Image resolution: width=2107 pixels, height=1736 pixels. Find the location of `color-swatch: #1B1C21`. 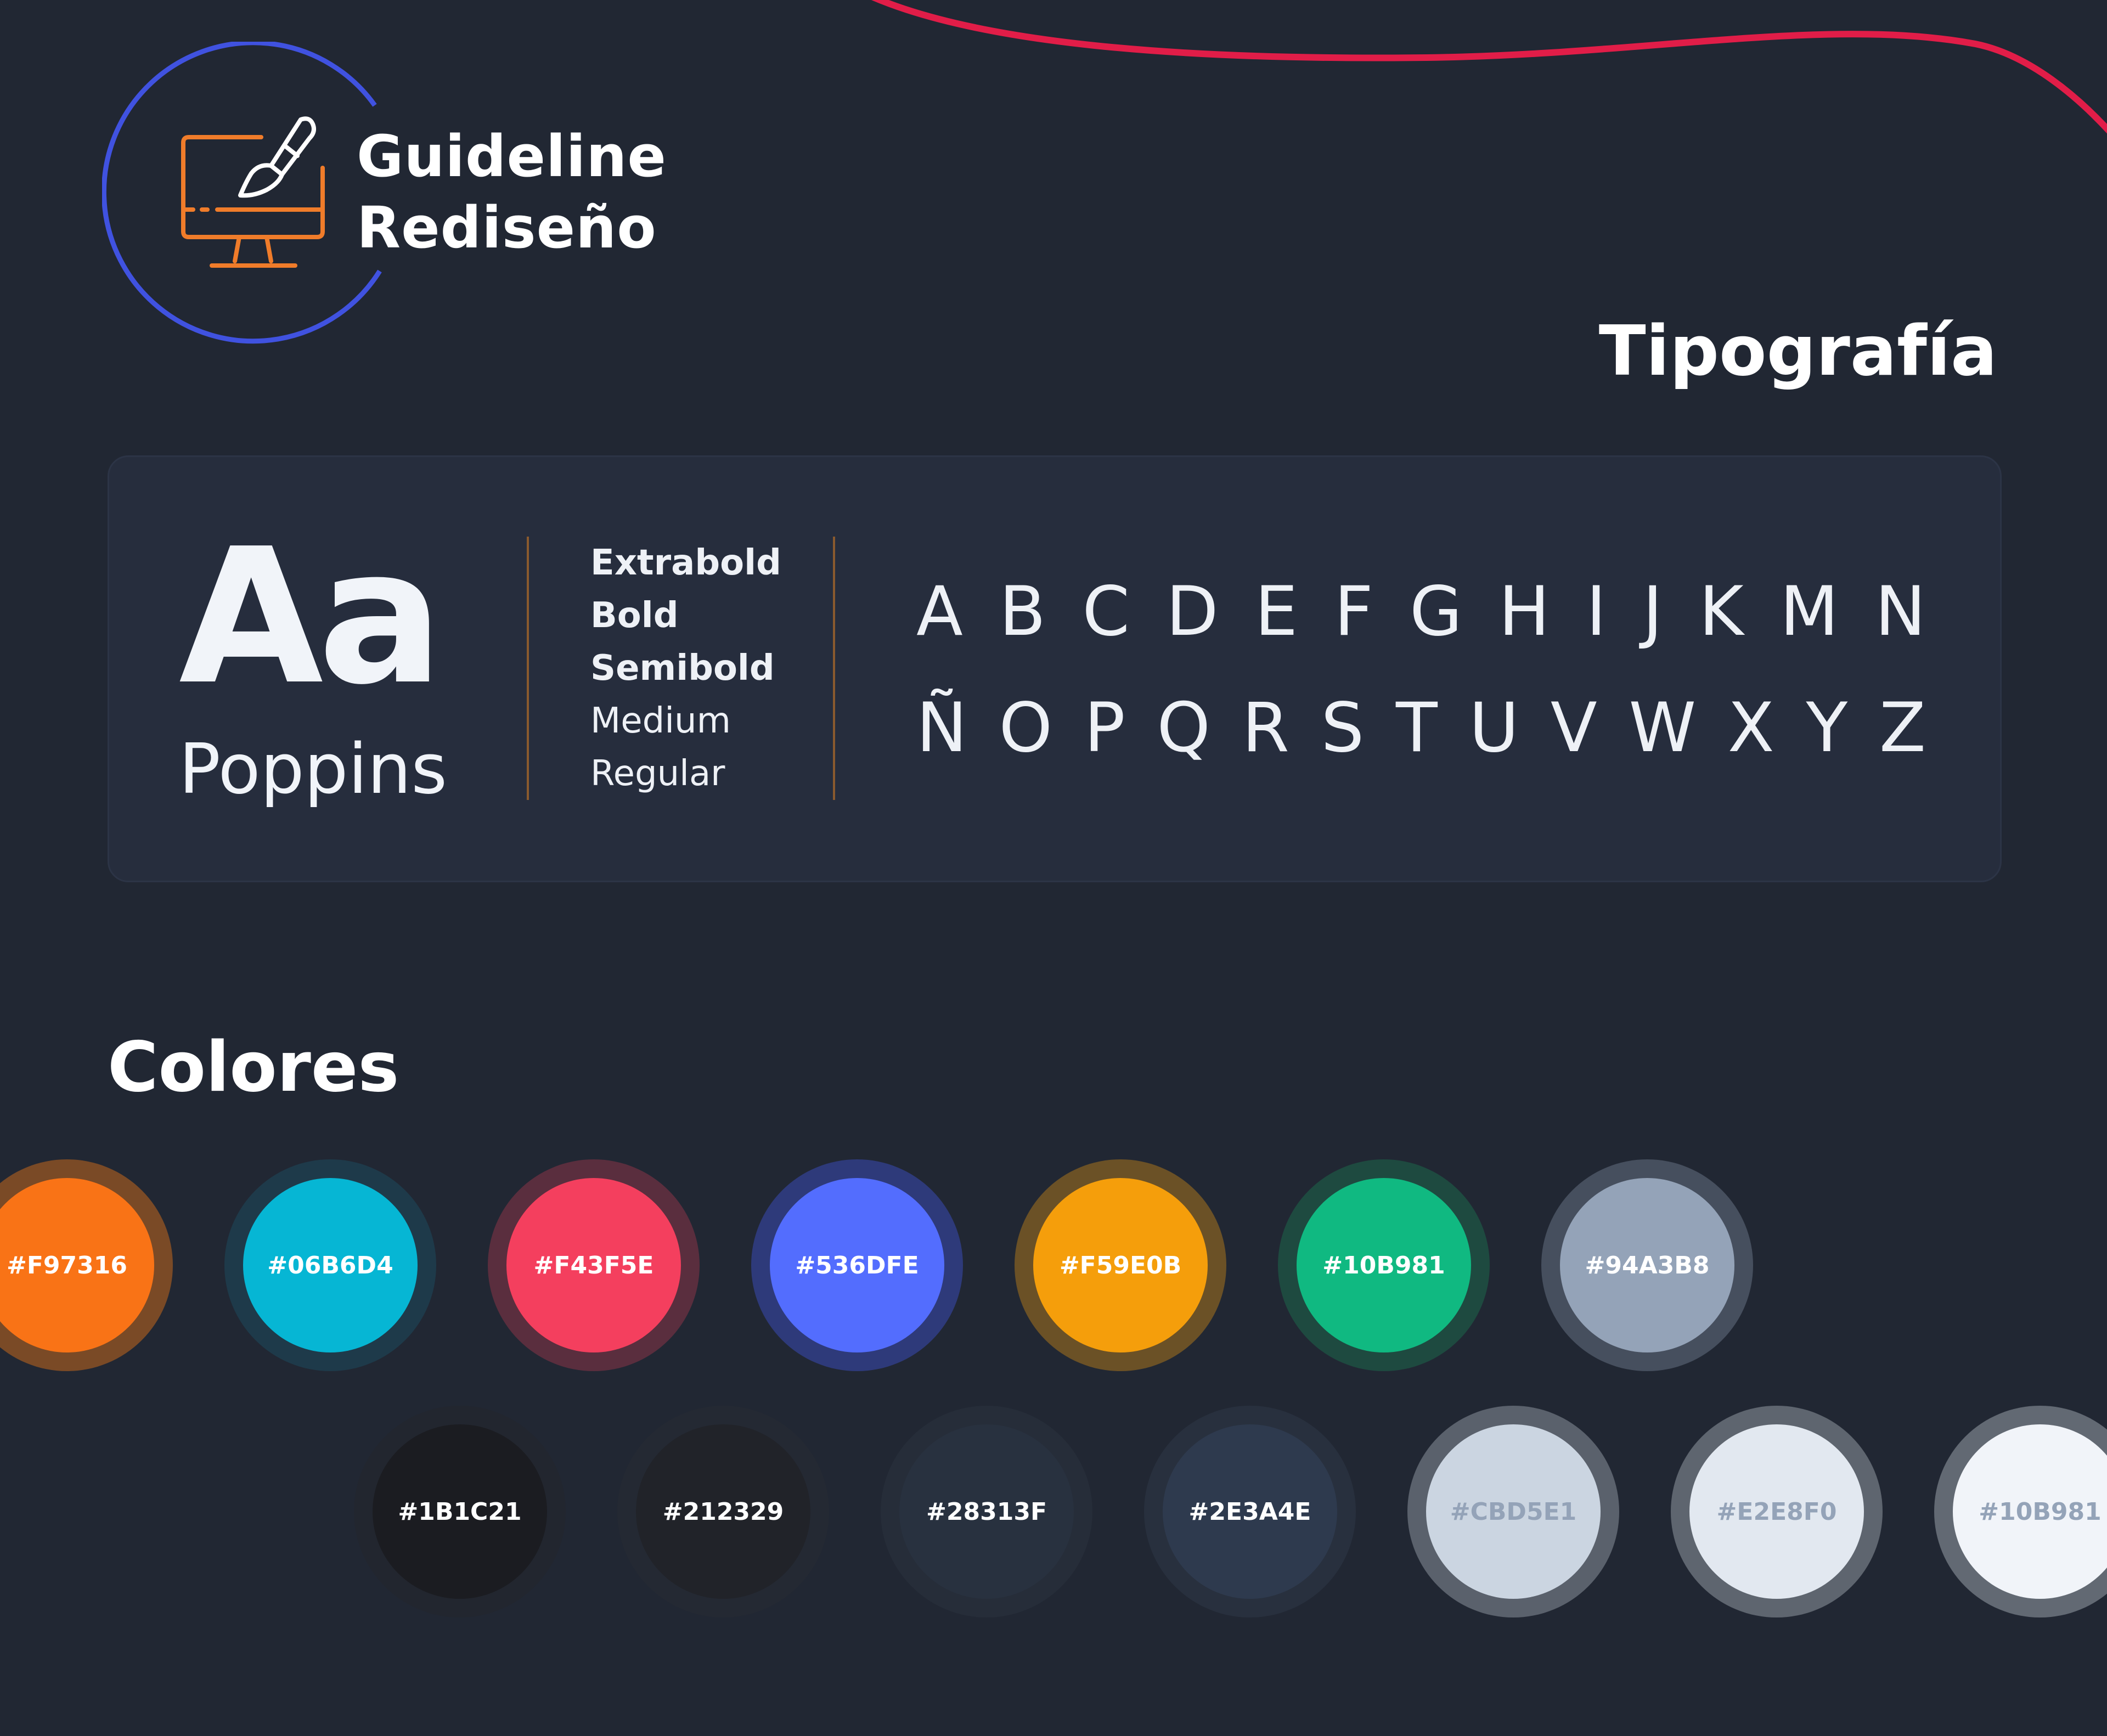

color-swatch: #1B1C21 is located at coordinates (460, 1511).